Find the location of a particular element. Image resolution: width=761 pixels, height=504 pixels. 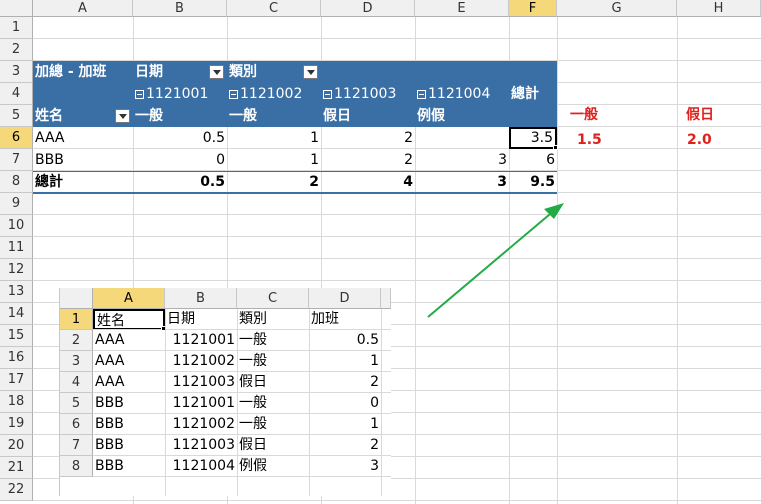

inset-cell: 1 is located at coordinates (374, 424).